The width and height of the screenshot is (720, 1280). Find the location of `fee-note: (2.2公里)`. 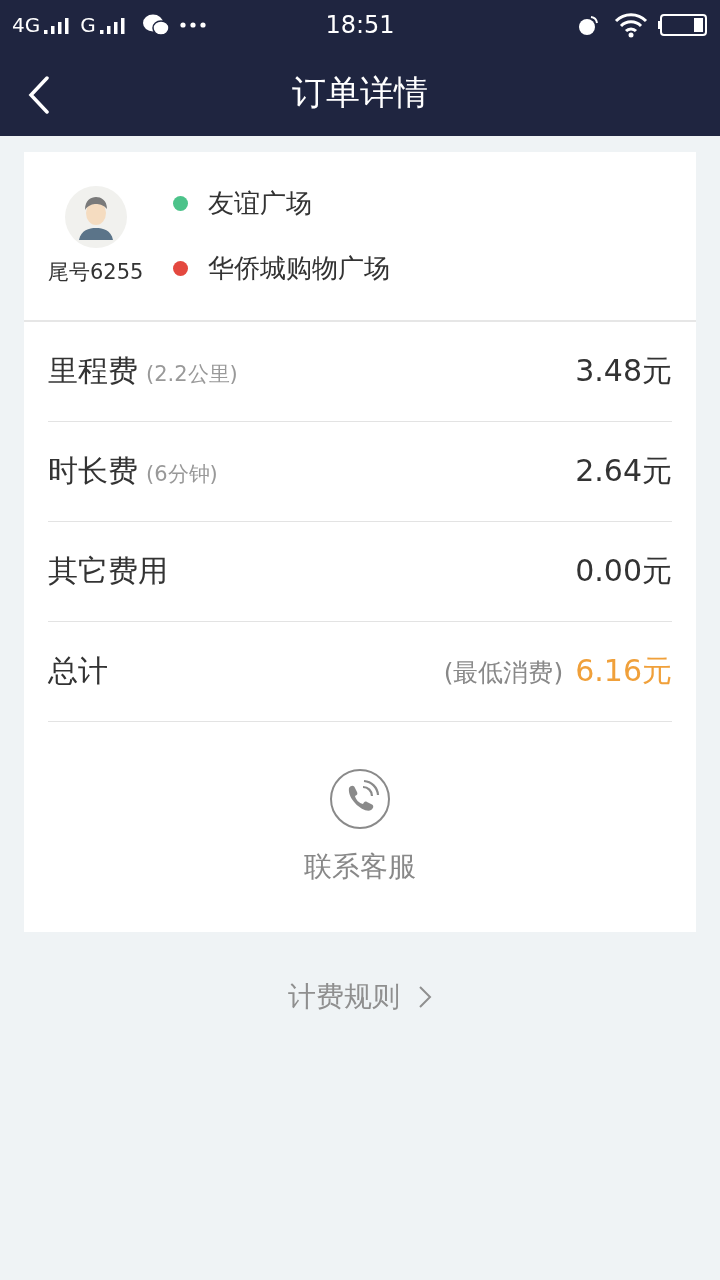

fee-note: (2.2公里) is located at coordinates (192, 374).